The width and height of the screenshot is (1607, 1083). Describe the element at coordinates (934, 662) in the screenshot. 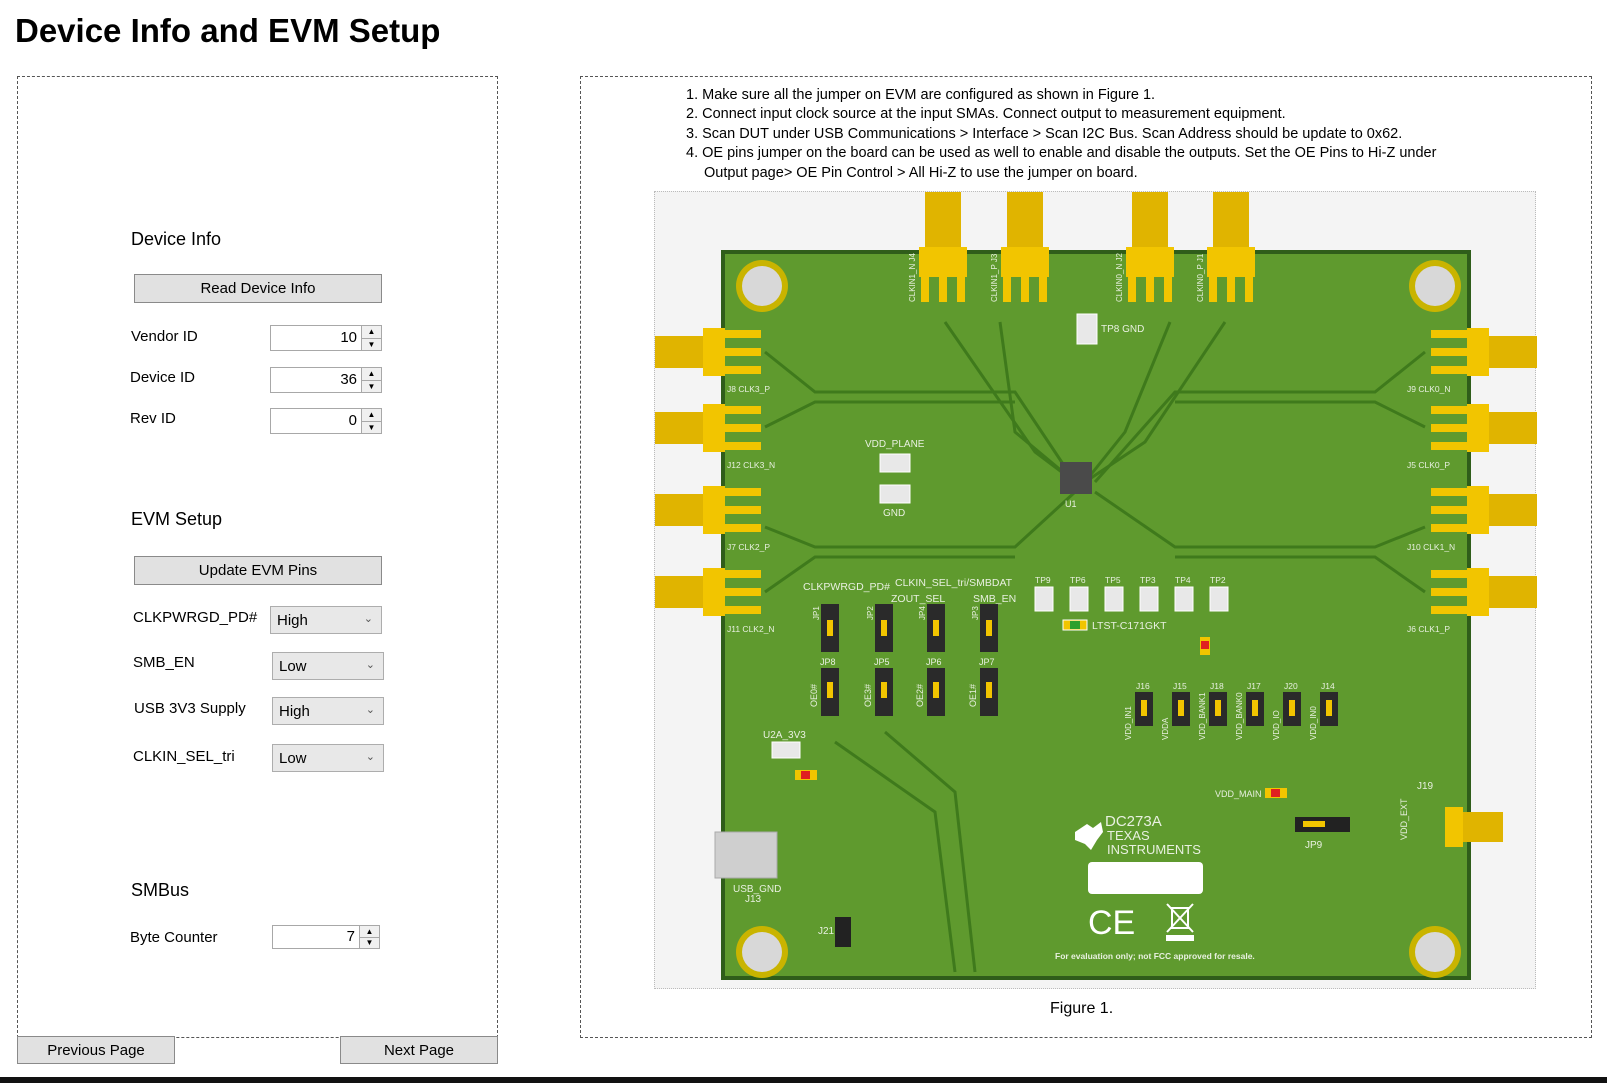

I see `svg-text: JP6` at that location.